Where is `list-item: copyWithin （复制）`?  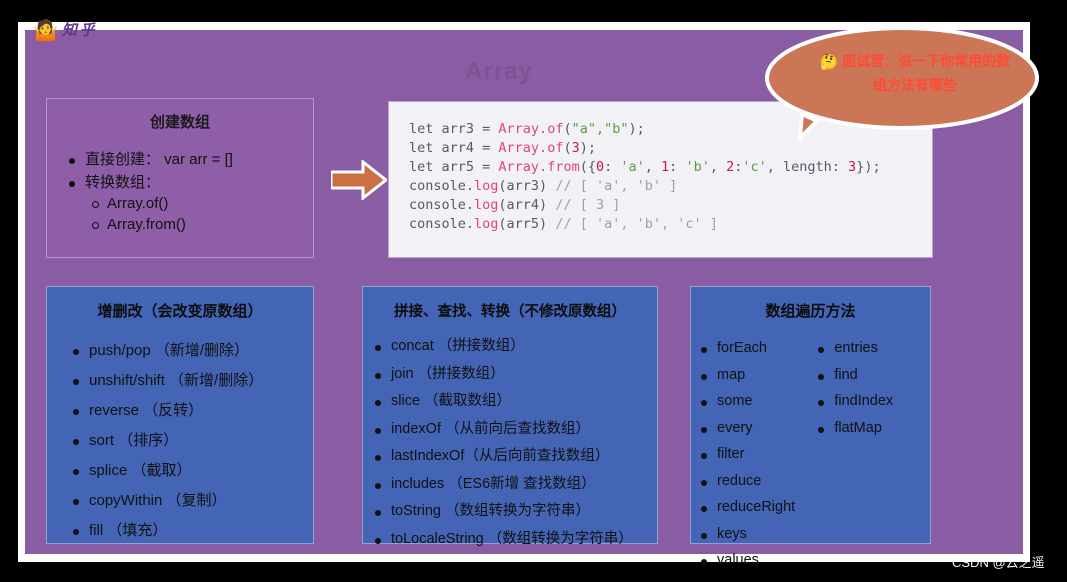
list-item: copyWithin （复制） is located at coordinates (193, 500).